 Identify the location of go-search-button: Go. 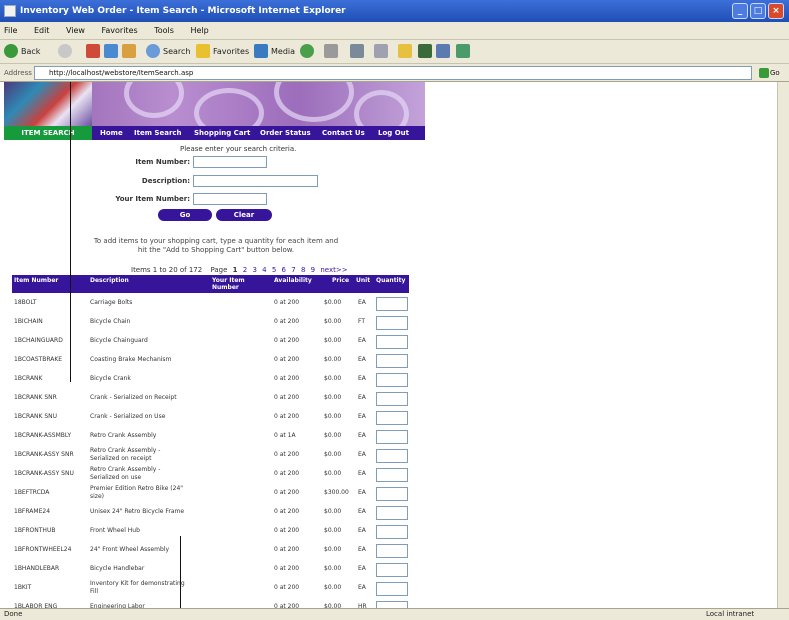
(185, 215).